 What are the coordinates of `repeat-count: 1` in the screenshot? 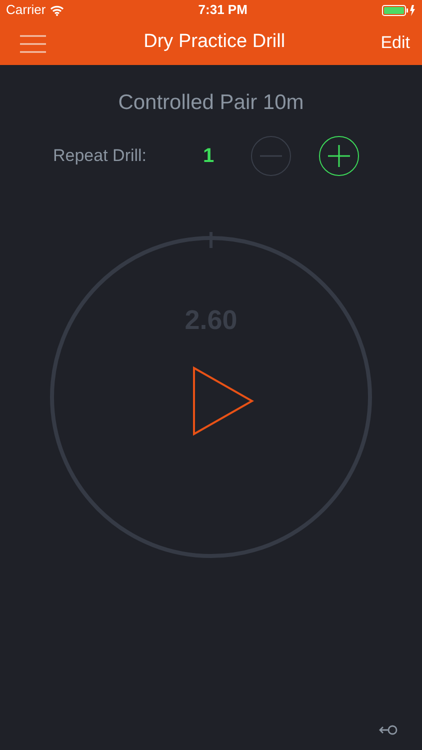 It's located at (209, 156).